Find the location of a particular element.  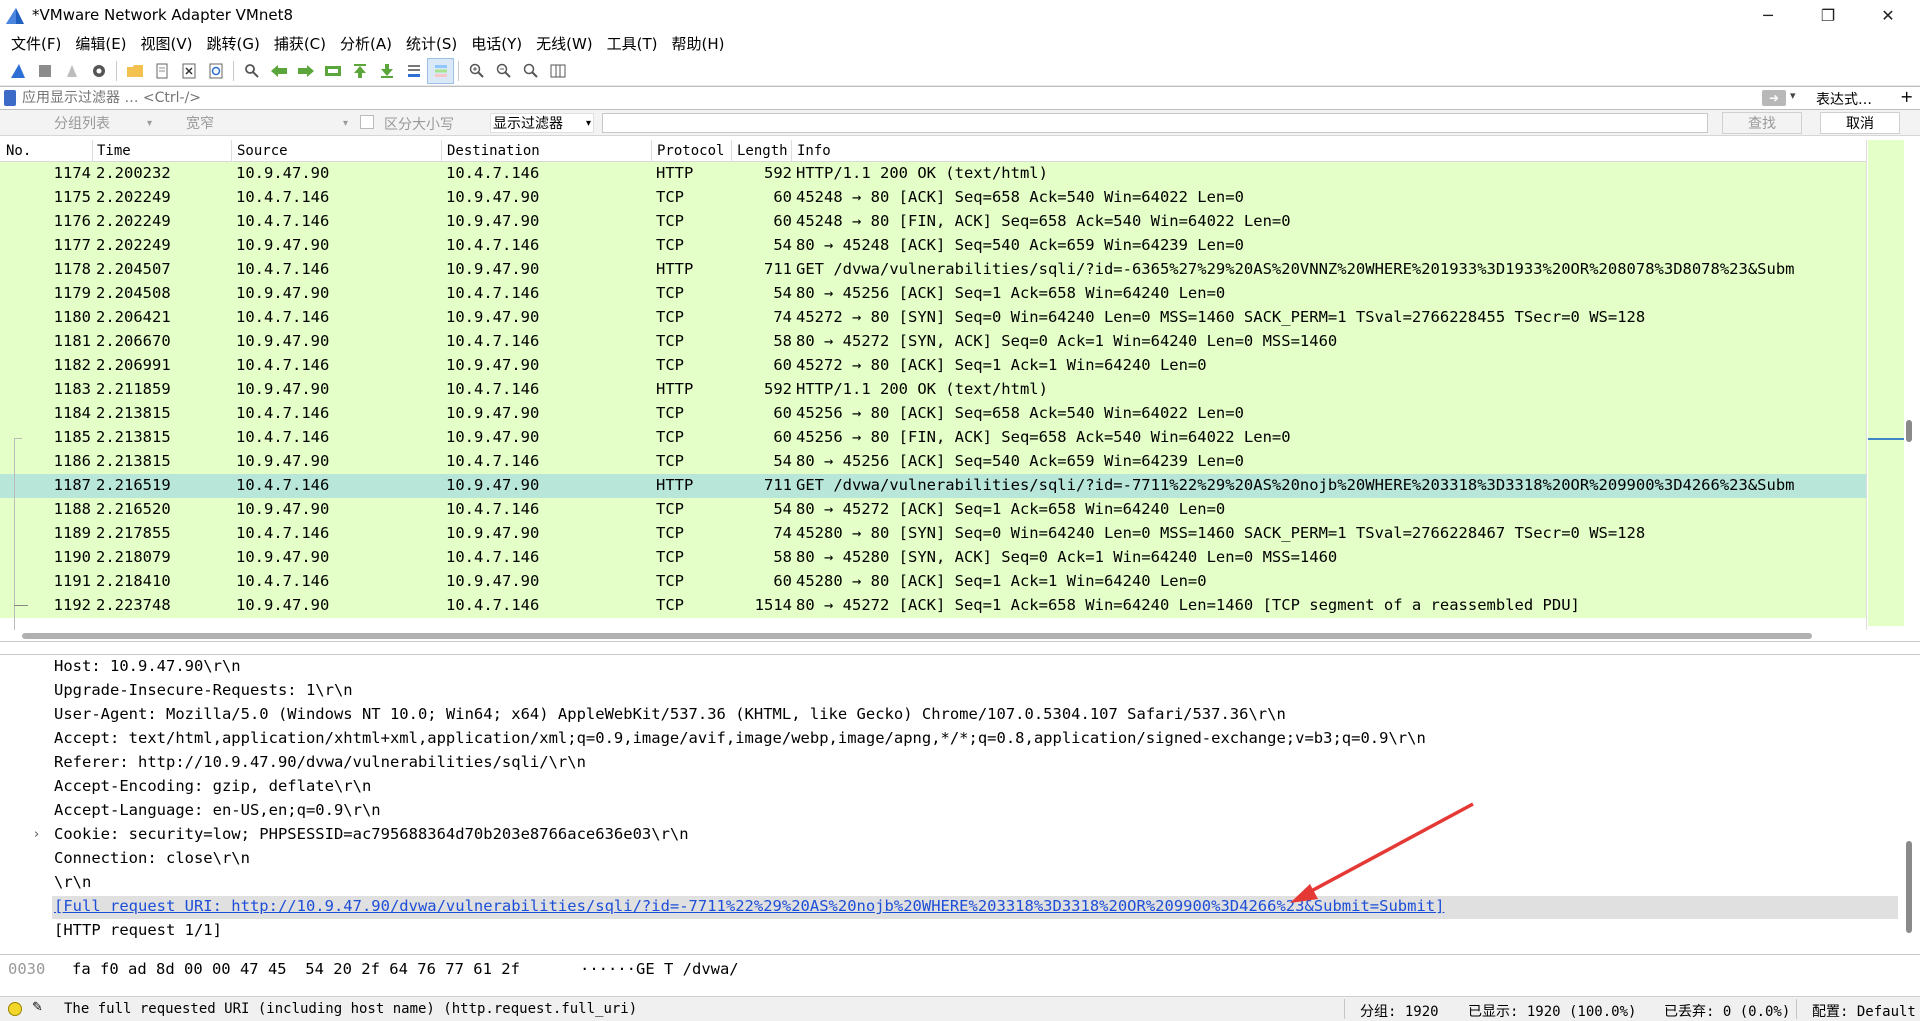

go-forward-button is located at coordinates (305, 71).